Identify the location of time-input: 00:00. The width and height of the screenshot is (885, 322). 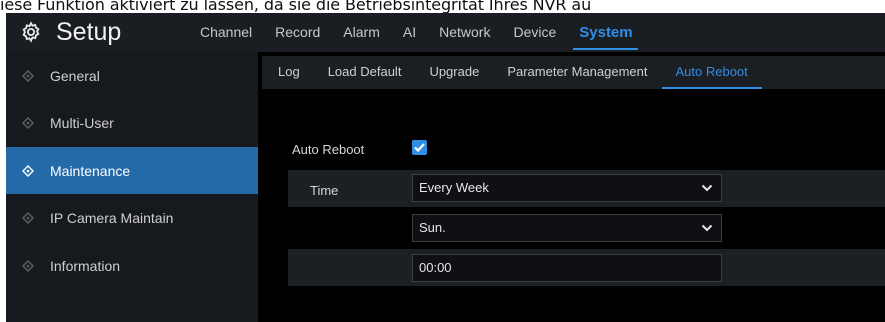
(567, 268).